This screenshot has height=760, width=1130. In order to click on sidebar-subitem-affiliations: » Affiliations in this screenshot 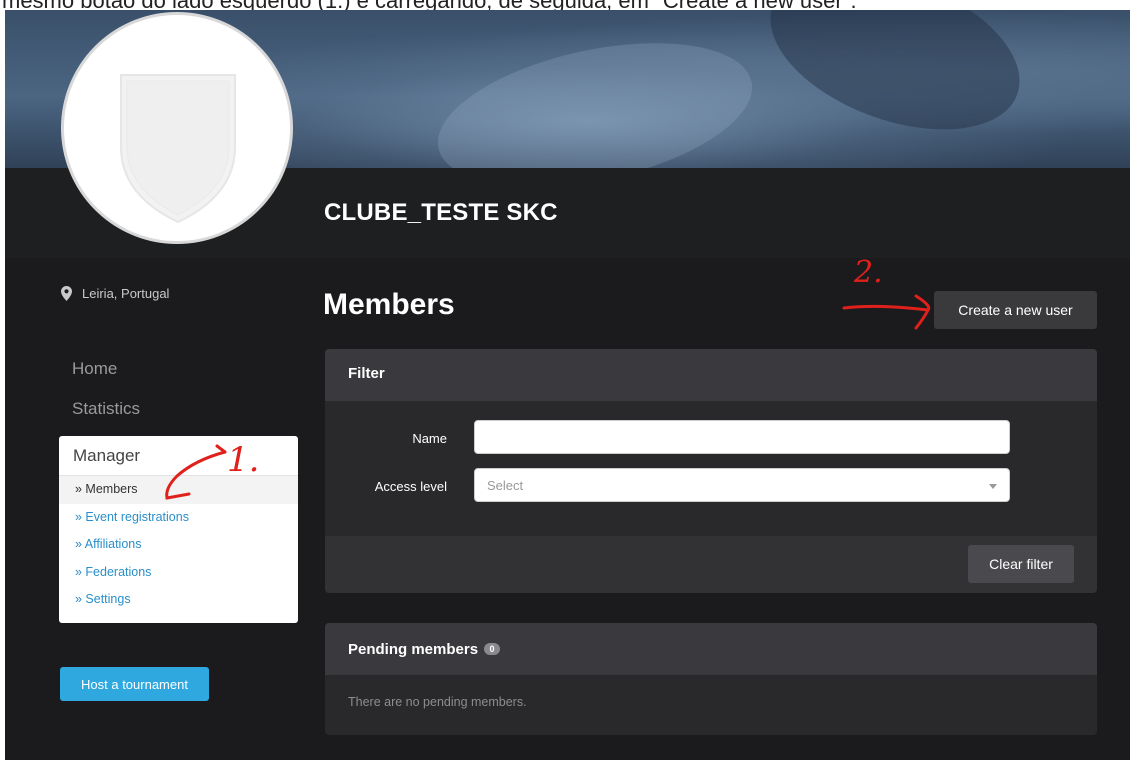, I will do `click(178, 545)`.